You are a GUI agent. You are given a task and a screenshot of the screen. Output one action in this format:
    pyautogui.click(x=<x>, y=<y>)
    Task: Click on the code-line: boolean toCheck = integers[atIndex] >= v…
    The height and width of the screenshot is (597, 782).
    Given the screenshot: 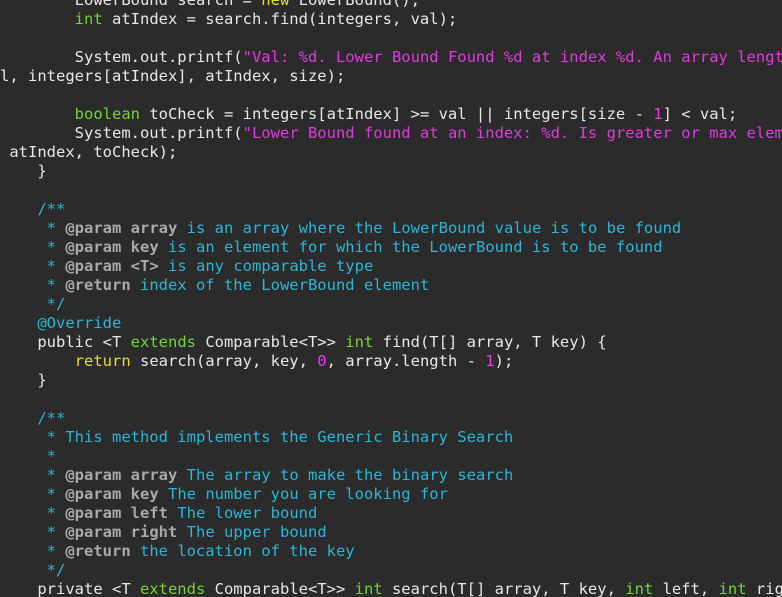 What is the action you would take?
    pyautogui.click(x=391, y=114)
    